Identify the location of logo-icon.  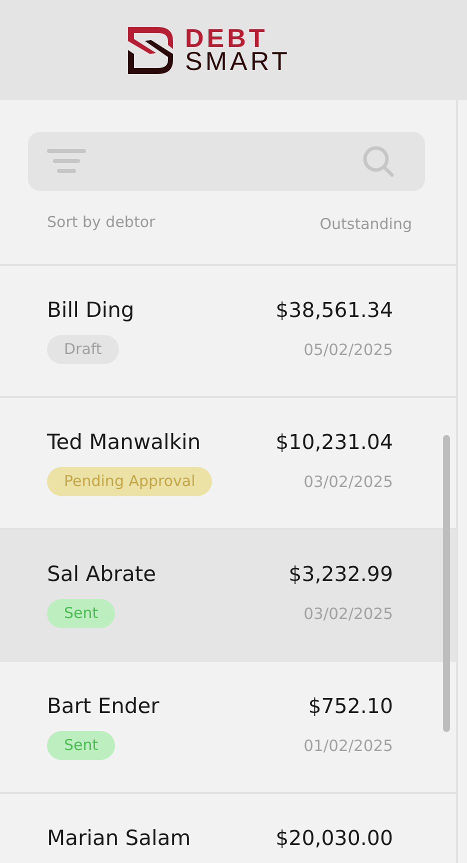
(151, 50).